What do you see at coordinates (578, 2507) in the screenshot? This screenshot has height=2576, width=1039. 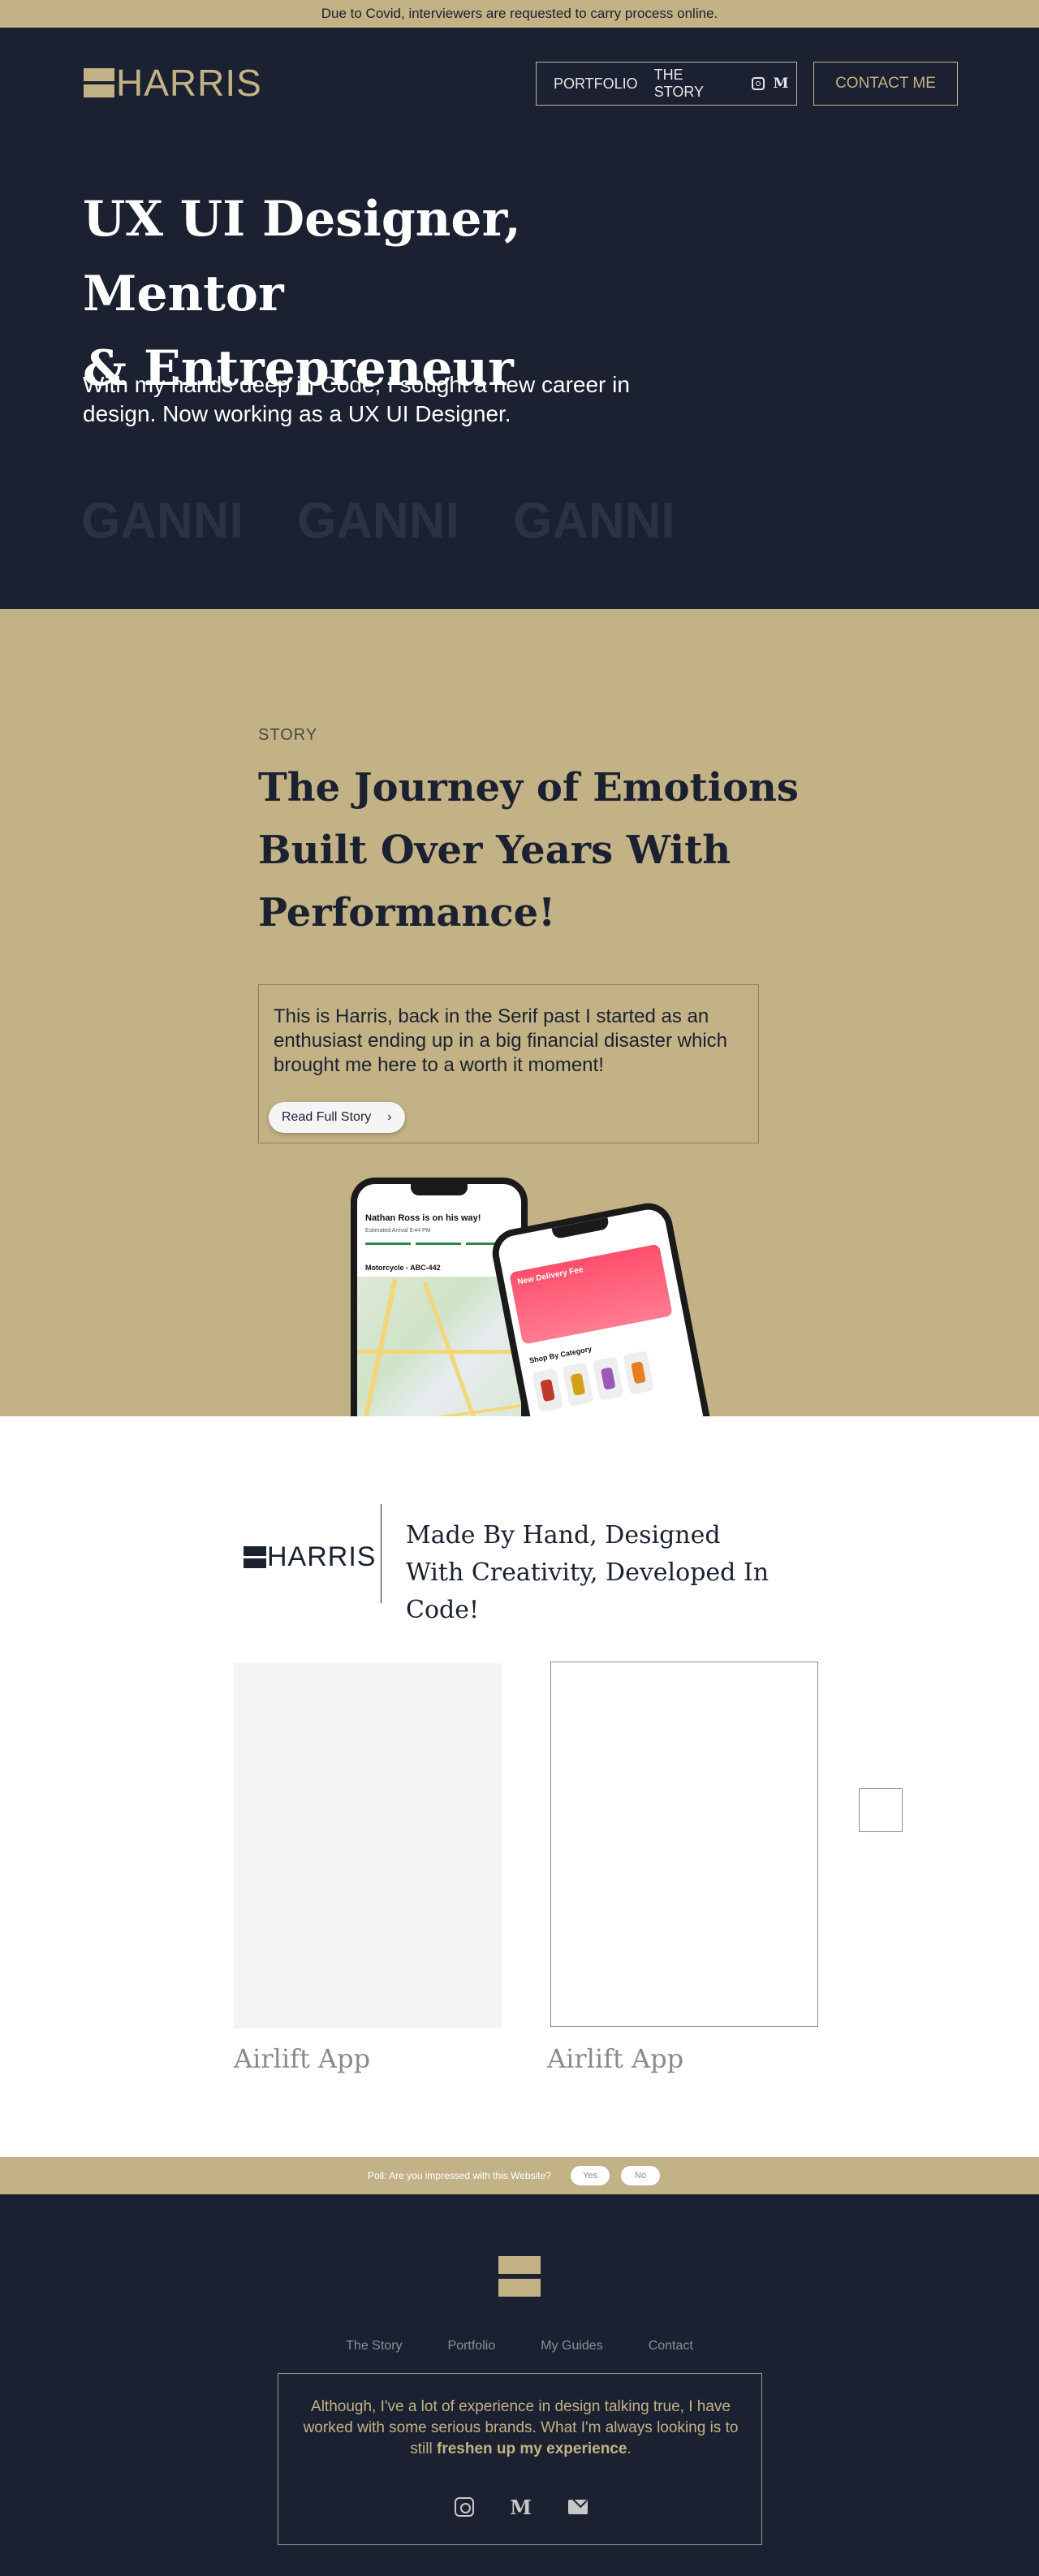 I see `mail-icon` at bounding box center [578, 2507].